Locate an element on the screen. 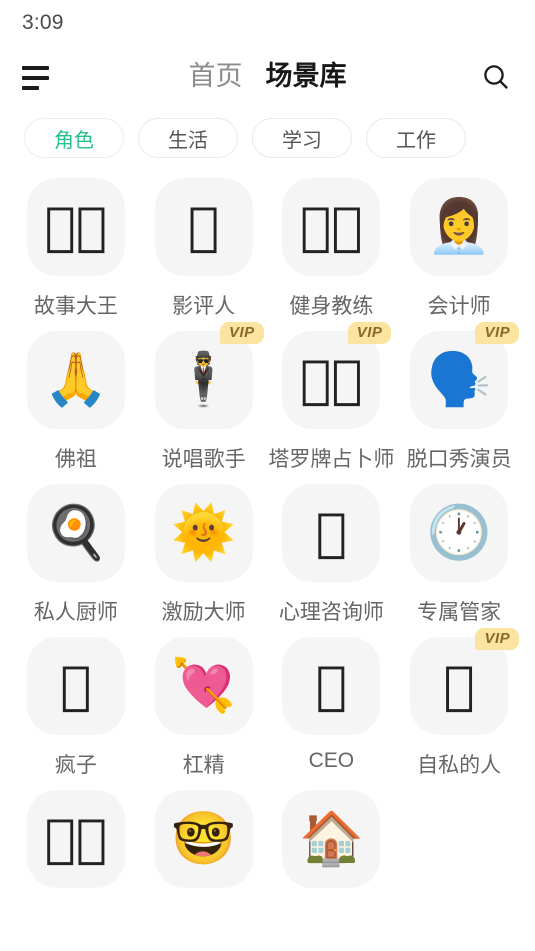 Image resolution: width=535 pixels, height=951 pixels. scene-tile-wrap: 🍳 is located at coordinates (75, 533).